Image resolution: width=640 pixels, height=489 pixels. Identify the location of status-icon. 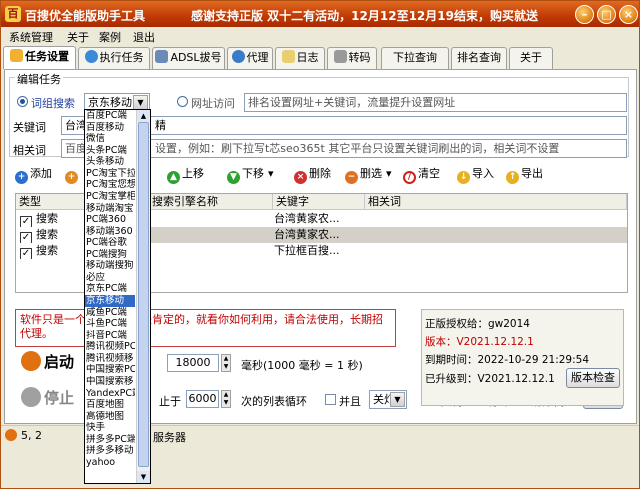
(11, 435).